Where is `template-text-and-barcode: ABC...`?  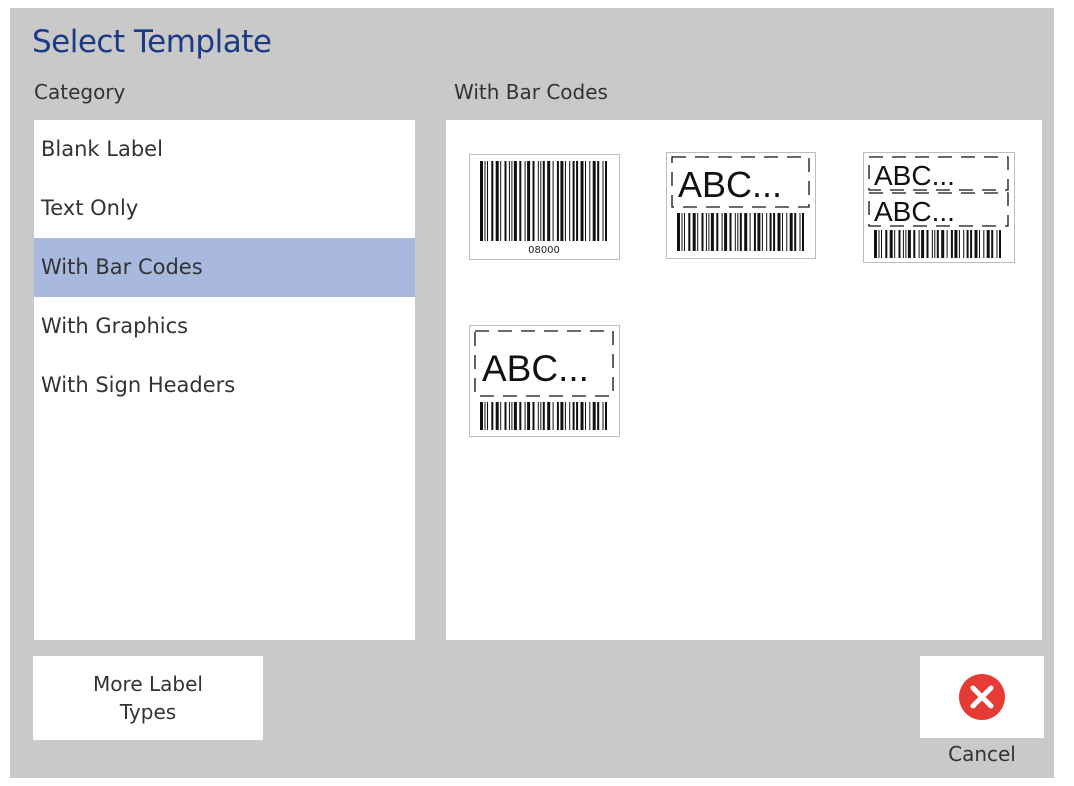 template-text-and-barcode: ABC... is located at coordinates (741, 205).